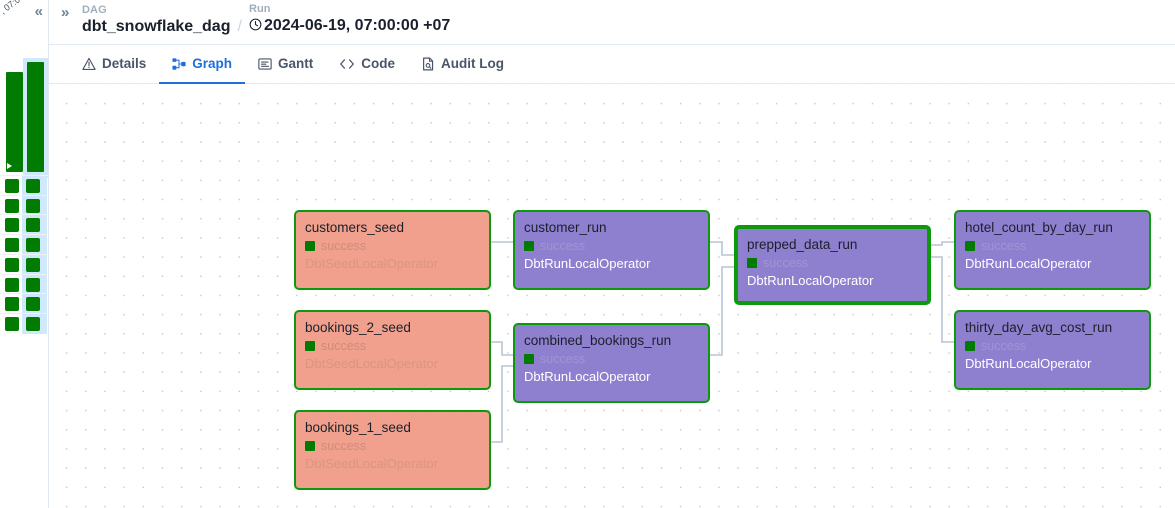 Image resolution: width=1175 pixels, height=508 pixels. What do you see at coordinates (565, 227) in the screenshot?
I see `task-node-title: customer_run` at bounding box center [565, 227].